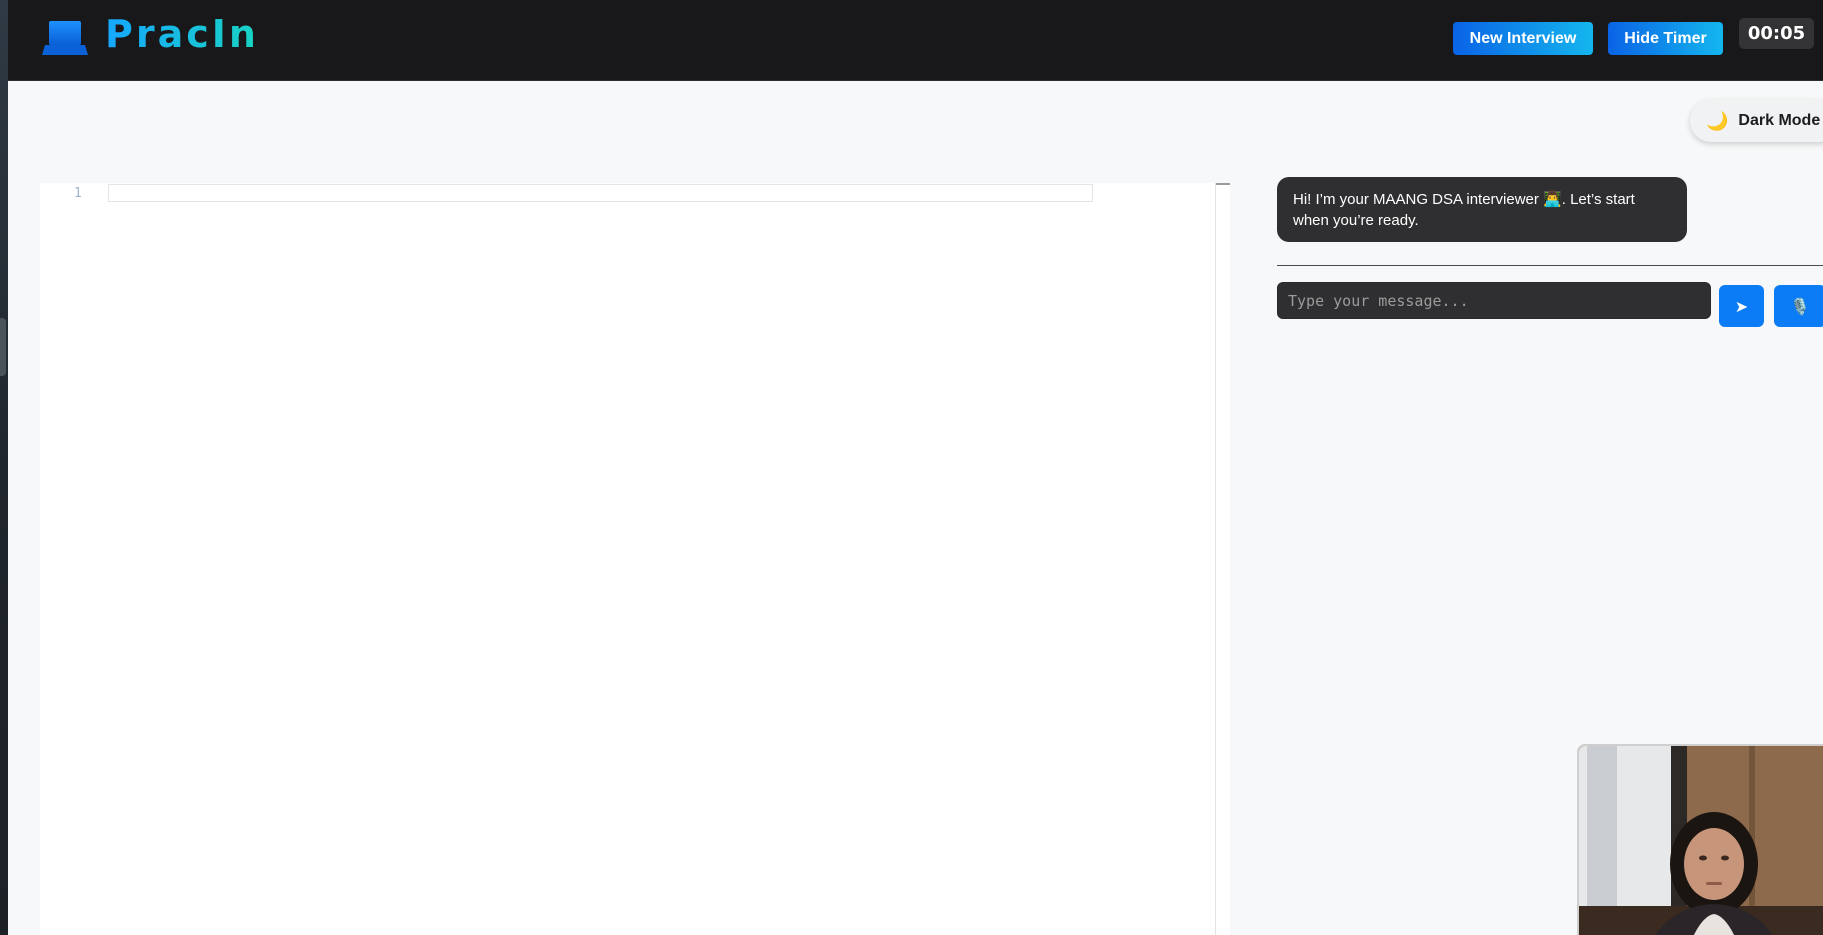 Image resolution: width=1823 pixels, height=935 pixels. I want to click on scrollbar-thumb, so click(1223, 184).